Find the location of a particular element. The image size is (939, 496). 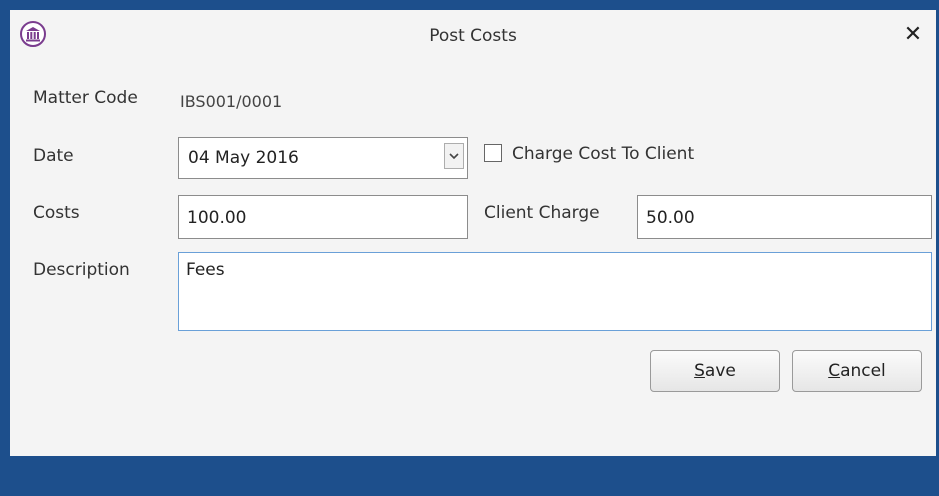

cancel-label: ancel is located at coordinates (863, 371).